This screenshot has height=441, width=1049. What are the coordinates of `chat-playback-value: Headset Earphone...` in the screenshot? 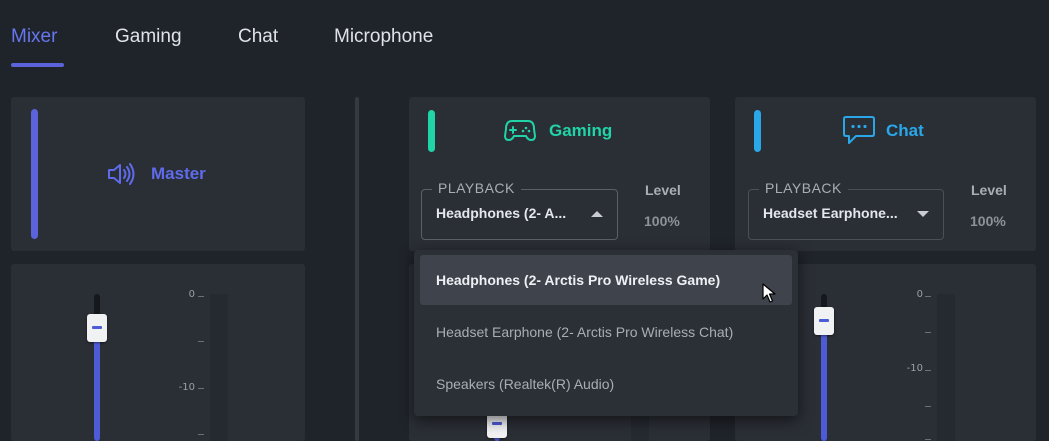 It's located at (830, 213).